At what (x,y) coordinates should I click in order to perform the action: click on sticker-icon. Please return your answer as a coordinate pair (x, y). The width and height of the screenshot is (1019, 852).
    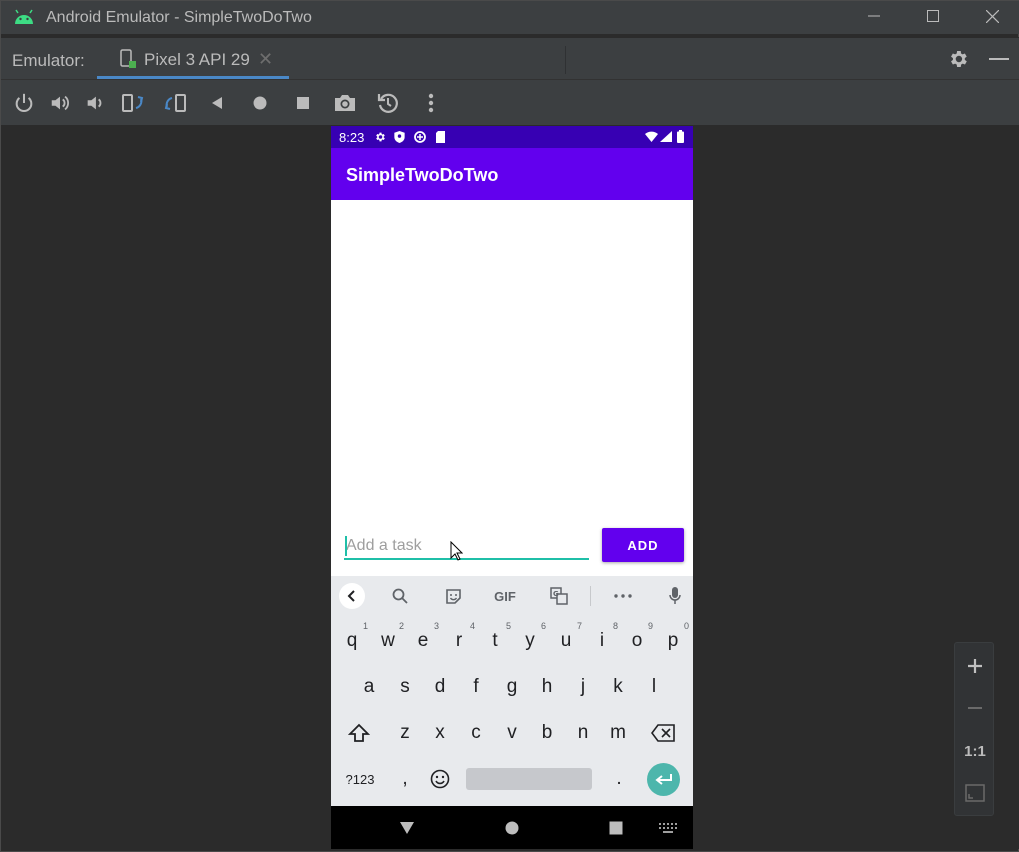
    Looking at the image, I should click on (453, 596).